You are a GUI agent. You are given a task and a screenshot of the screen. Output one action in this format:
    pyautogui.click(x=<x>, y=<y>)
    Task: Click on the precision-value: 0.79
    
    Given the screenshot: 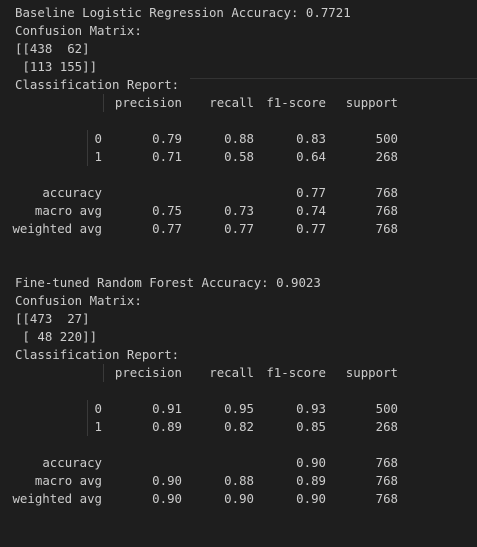 What is the action you would take?
    pyautogui.click(x=167, y=138)
    